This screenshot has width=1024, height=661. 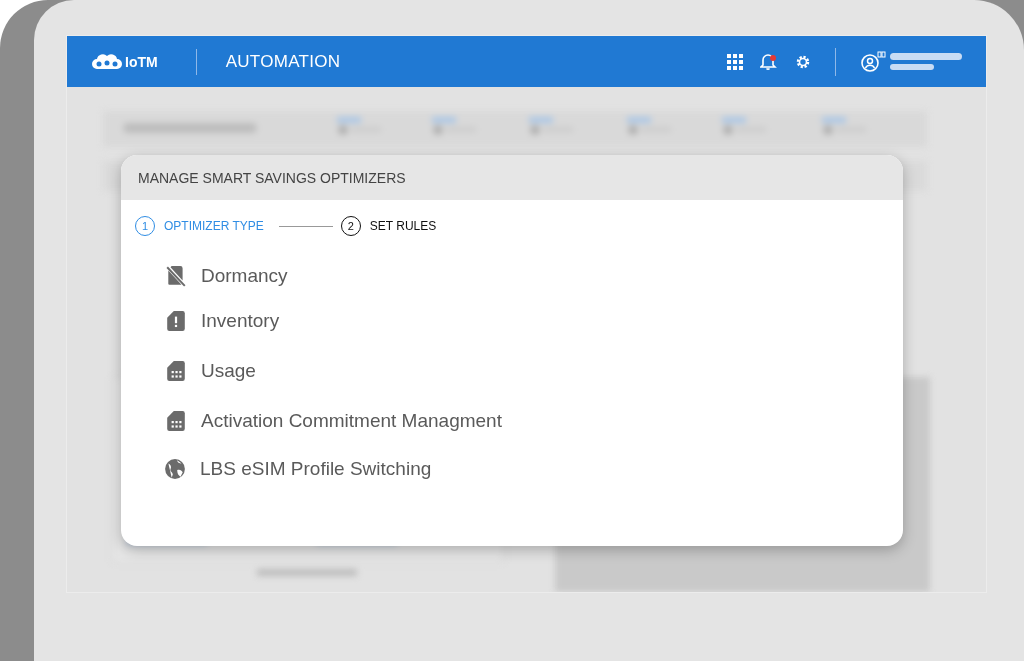 I want to click on stepper-step: 1 OPTIMIZER TYPE, so click(x=199, y=226).